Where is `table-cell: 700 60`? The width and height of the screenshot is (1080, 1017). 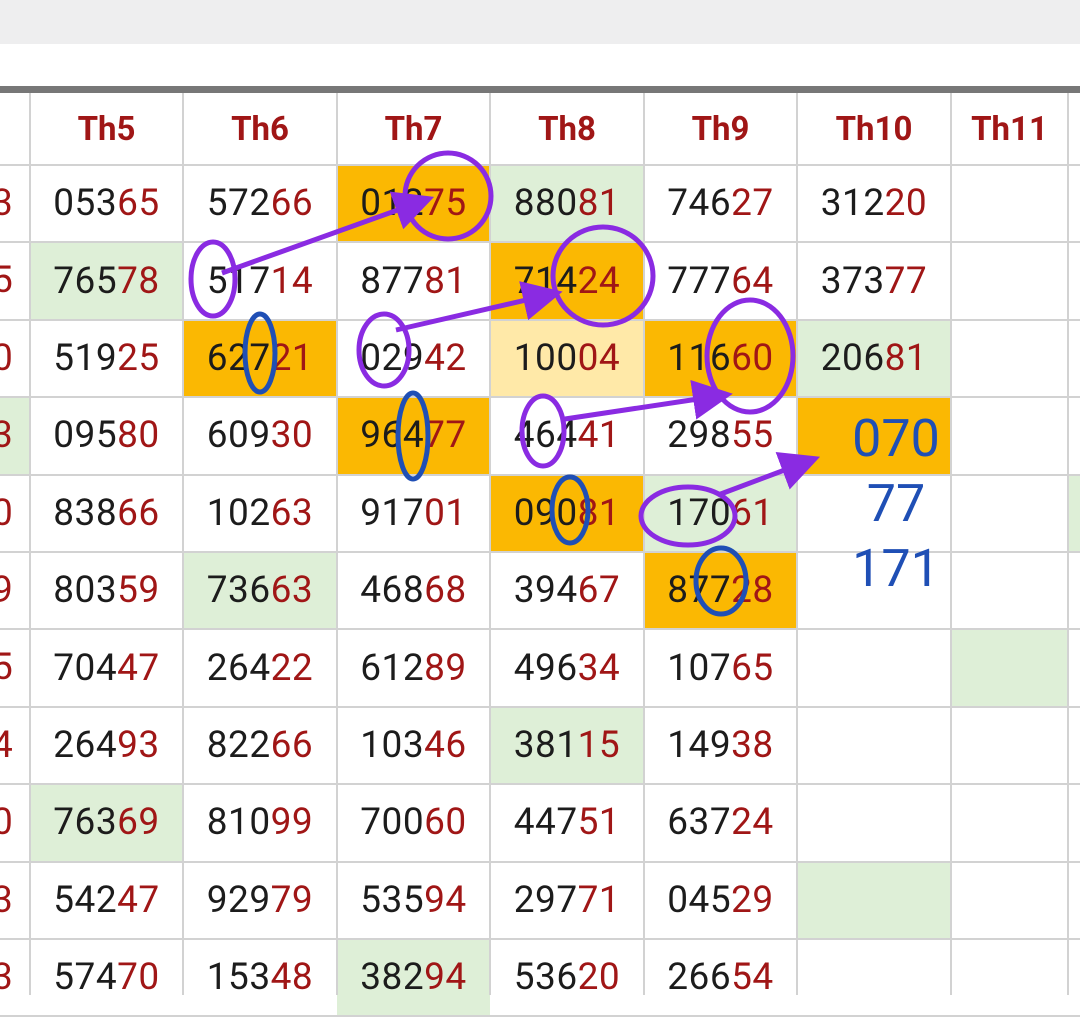
table-cell: 700 60 is located at coordinates (413, 822).